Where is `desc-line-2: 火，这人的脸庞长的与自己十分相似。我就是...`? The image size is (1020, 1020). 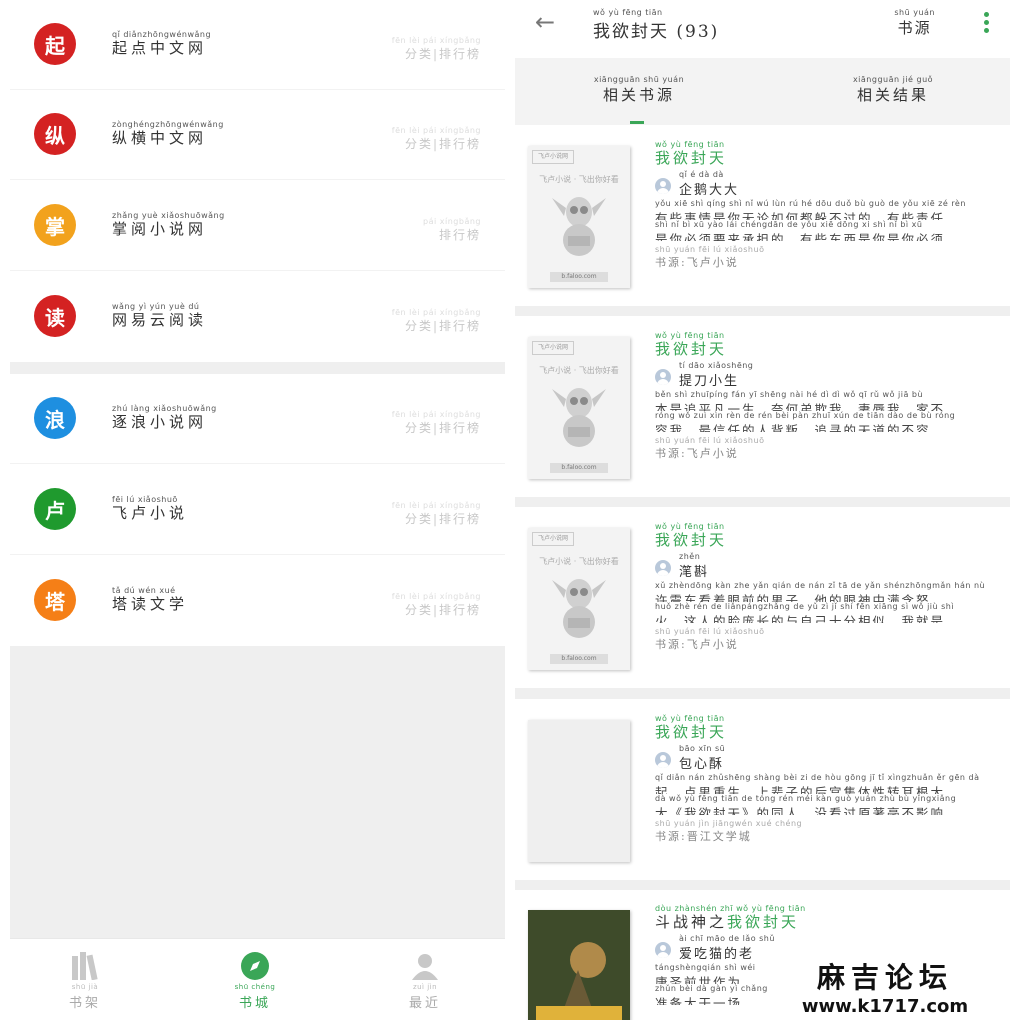
desc-line-2: 火，这人的脸庞长的与自己十分相似。我就是... is located at coordinates (809, 618).